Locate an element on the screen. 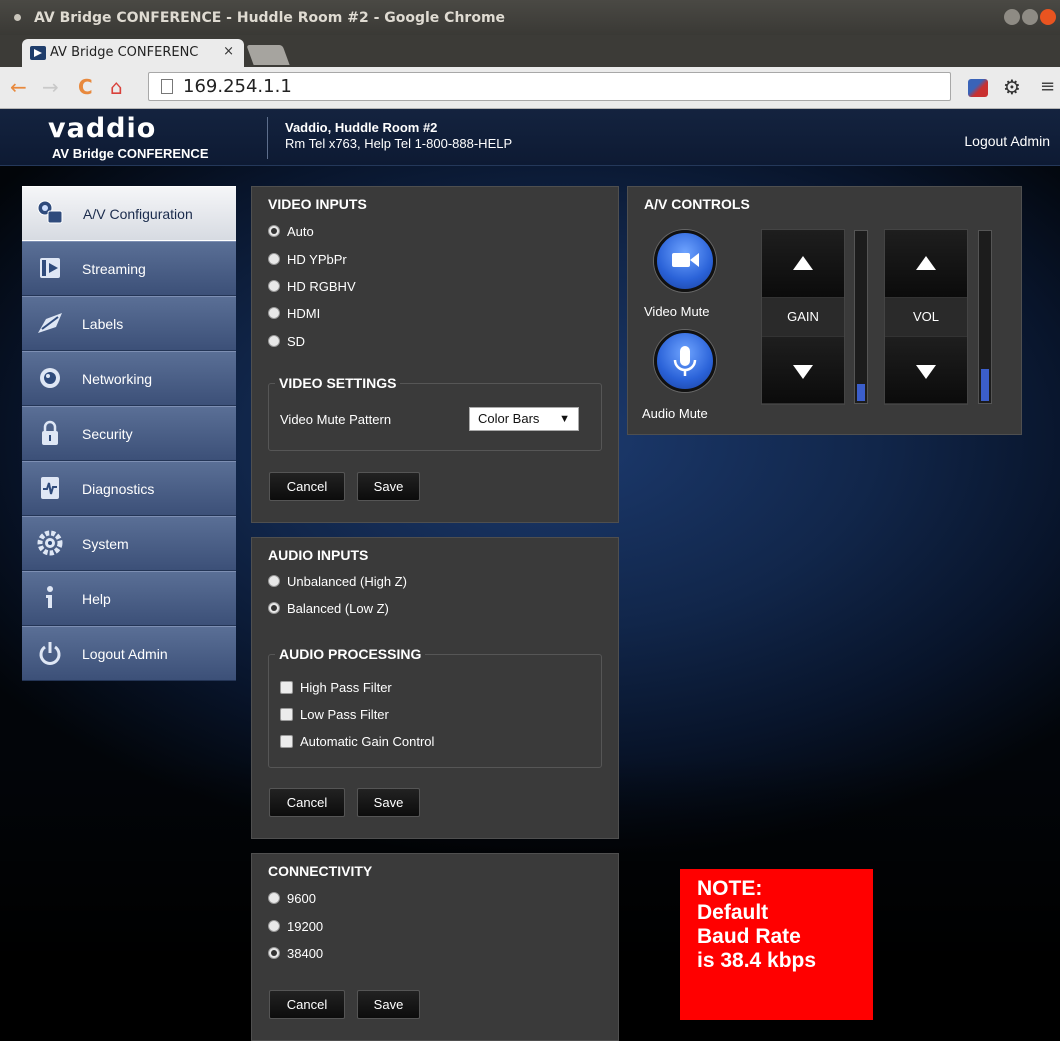 Image resolution: width=1060 pixels, height=1041 pixels. video-input-hd-rgbhv: HD RGBHV is located at coordinates (312, 286).